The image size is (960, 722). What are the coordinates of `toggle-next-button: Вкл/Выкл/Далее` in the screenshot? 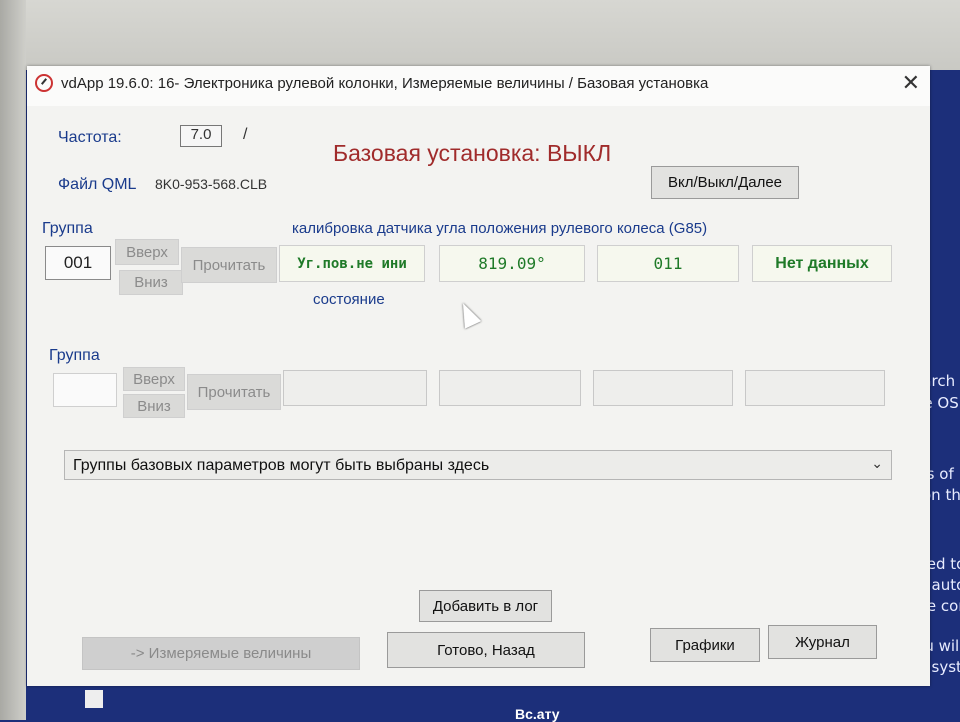 It's located at (725, 182).